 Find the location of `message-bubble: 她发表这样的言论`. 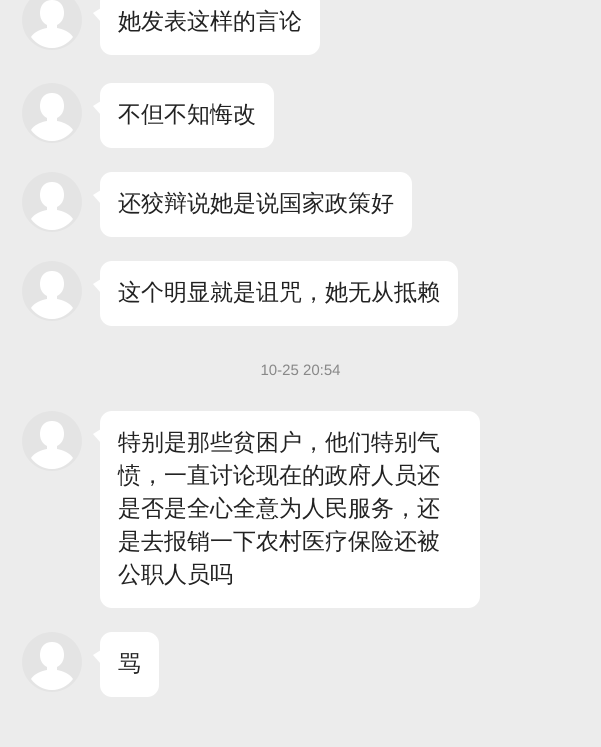

message-bubble: 她发表这样的言论 is located at coordinates (210, 27).